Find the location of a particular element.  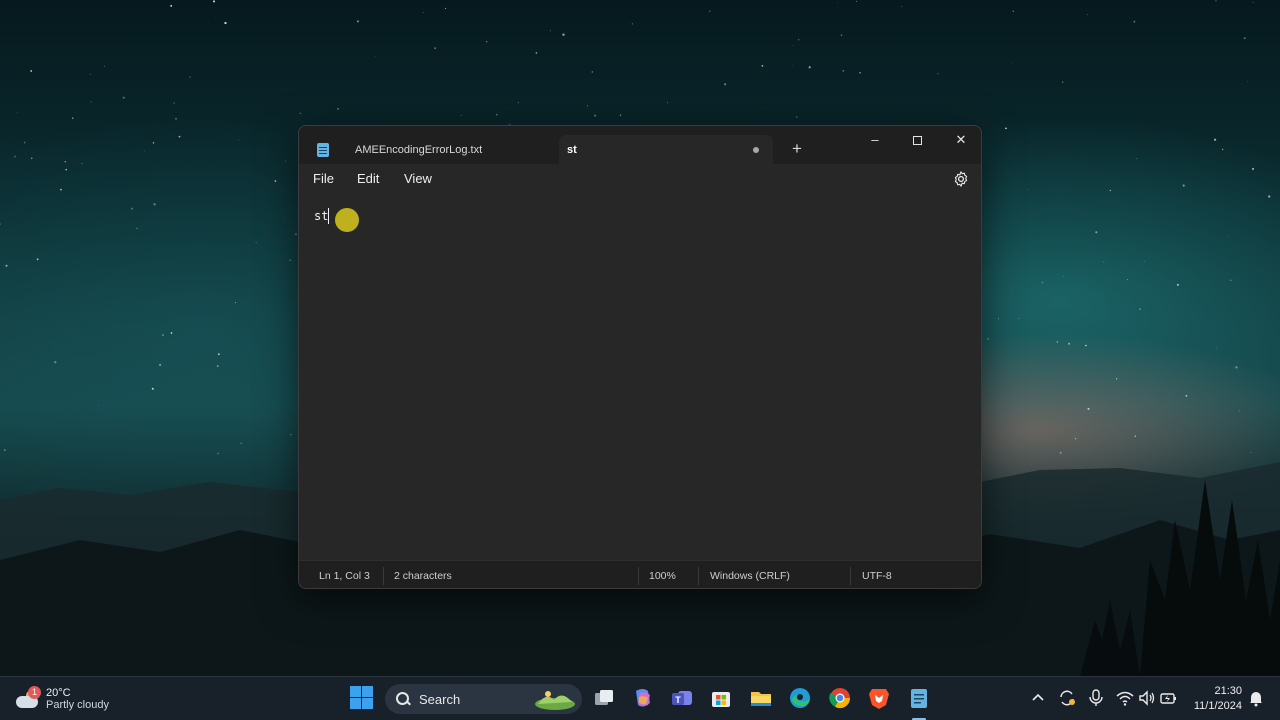

tab-st: st is located at coordinates (666, 149).